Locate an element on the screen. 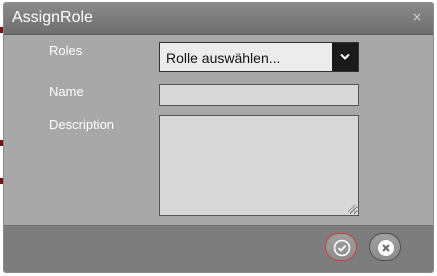  dropdown-button is located at coordinates (345, 57).